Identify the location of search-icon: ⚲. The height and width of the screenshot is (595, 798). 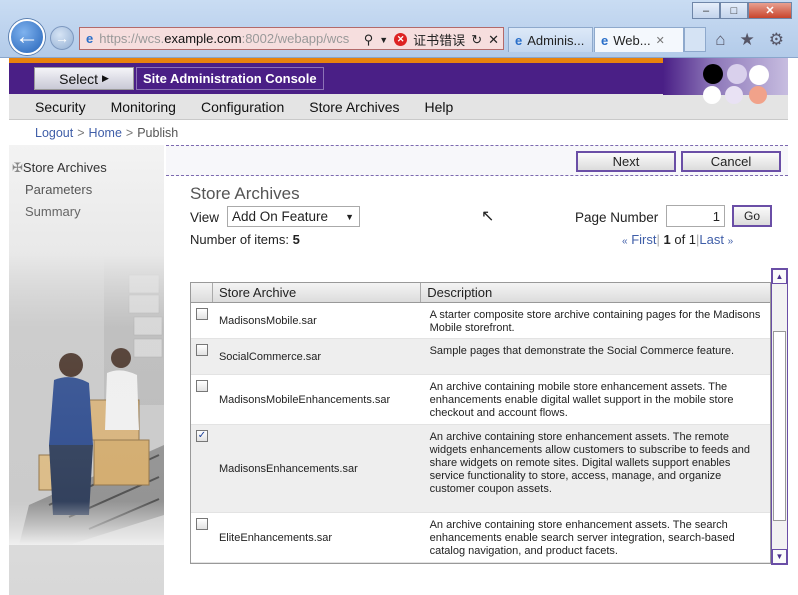
(369, 40).